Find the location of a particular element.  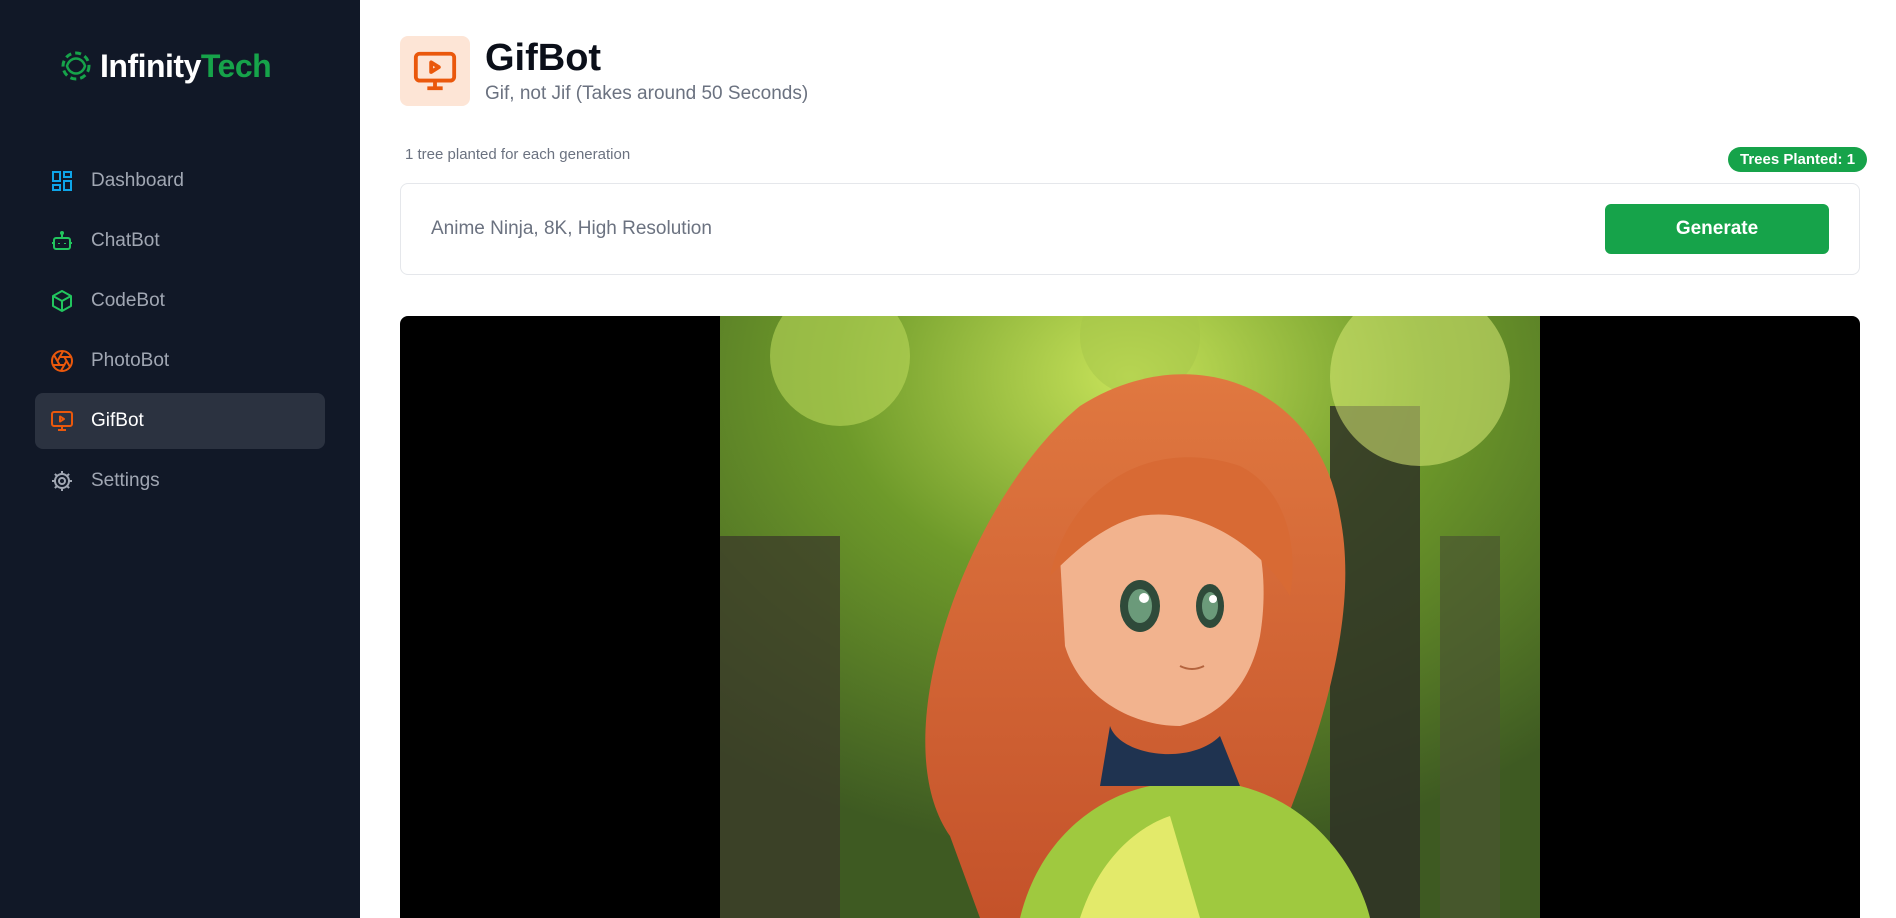

sidebar-item-settings: Settings is located at coordinates (180, 481).